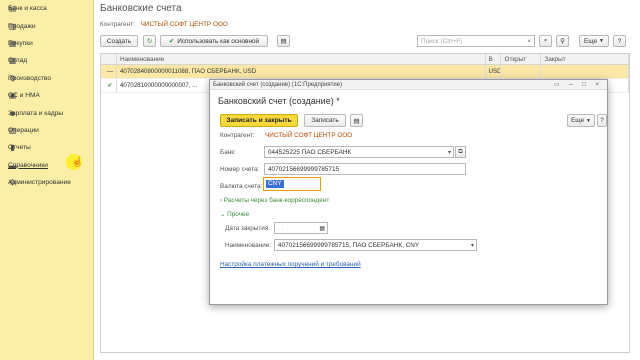 The image size is (640, 360). What do you see at coordinates (476, 41) in the screenshot?
I see `search-input: Поиск (Ctrl+F) ×` at bounding box center [476, 41].